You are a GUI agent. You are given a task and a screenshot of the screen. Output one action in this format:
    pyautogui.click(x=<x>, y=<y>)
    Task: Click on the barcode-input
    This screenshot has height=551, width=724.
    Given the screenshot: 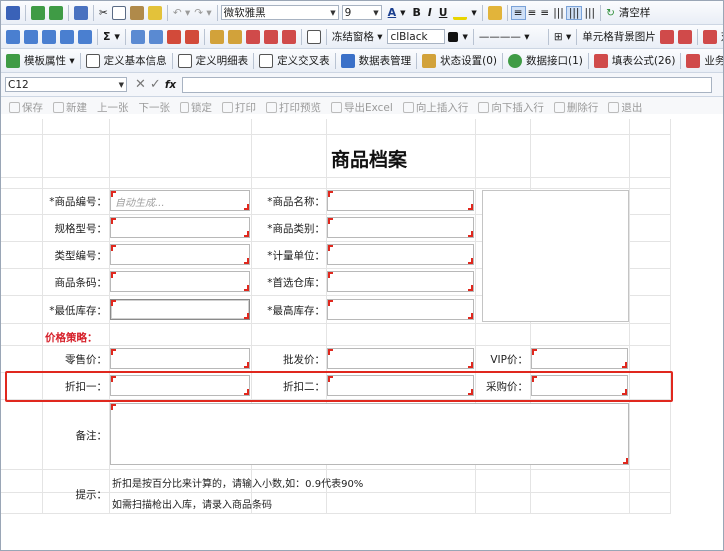 What is the action you would take?
    pyautogui.click(x=180, y=281)
    